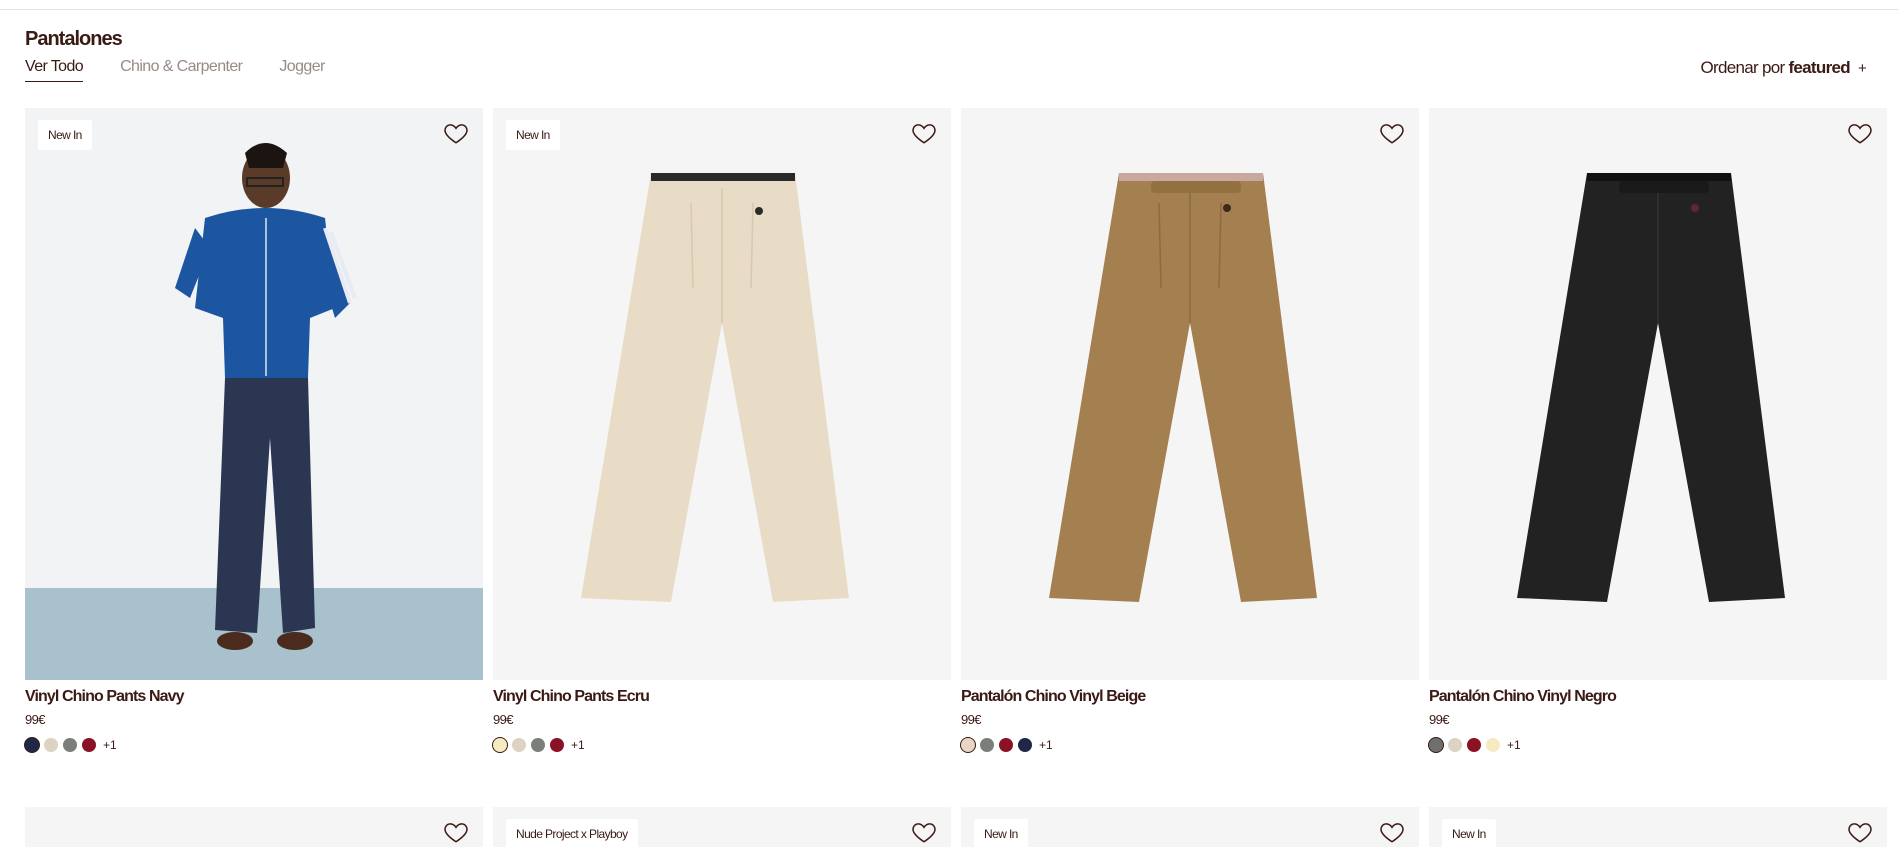 The width and height of the screenshot is (1898, 849). What do you see at coordinates (1190, 698) in the screenshot?
I see `product-name: Pantalón Chino Vinyl Beige` at bounding box center [1190, 698].